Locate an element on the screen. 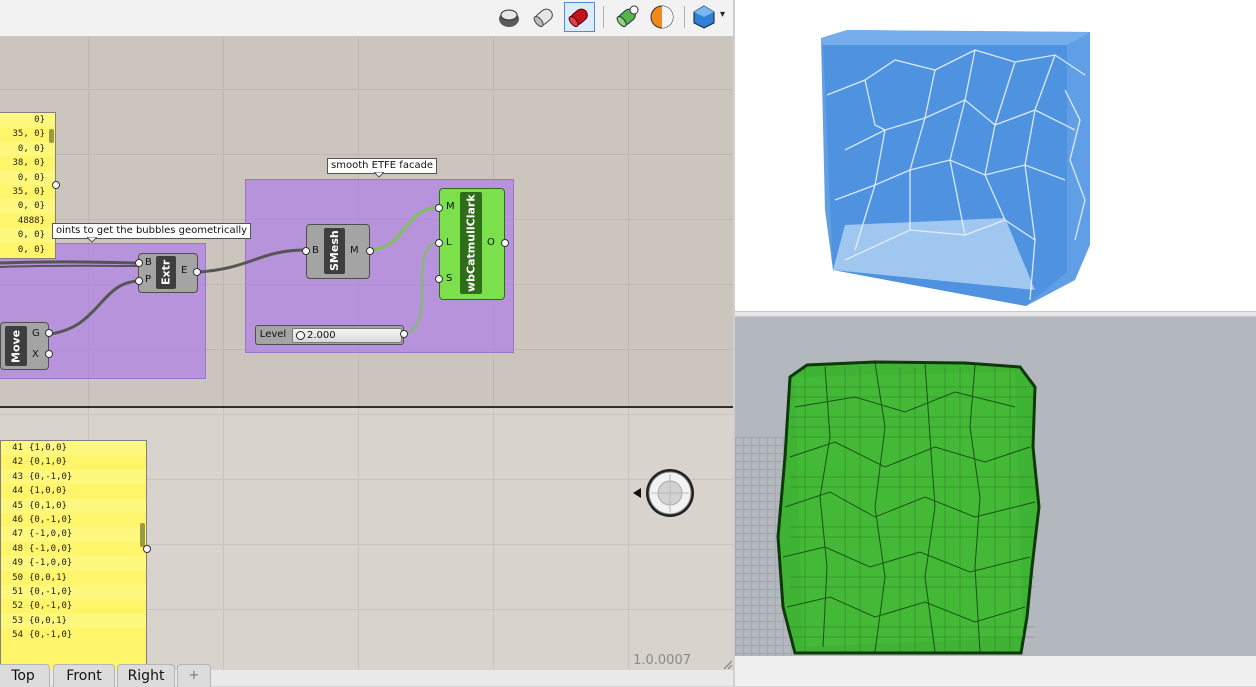 This screenshot has width=1256, height=687. level-slider: Level 2.000 is located at coordinates (329, 335).